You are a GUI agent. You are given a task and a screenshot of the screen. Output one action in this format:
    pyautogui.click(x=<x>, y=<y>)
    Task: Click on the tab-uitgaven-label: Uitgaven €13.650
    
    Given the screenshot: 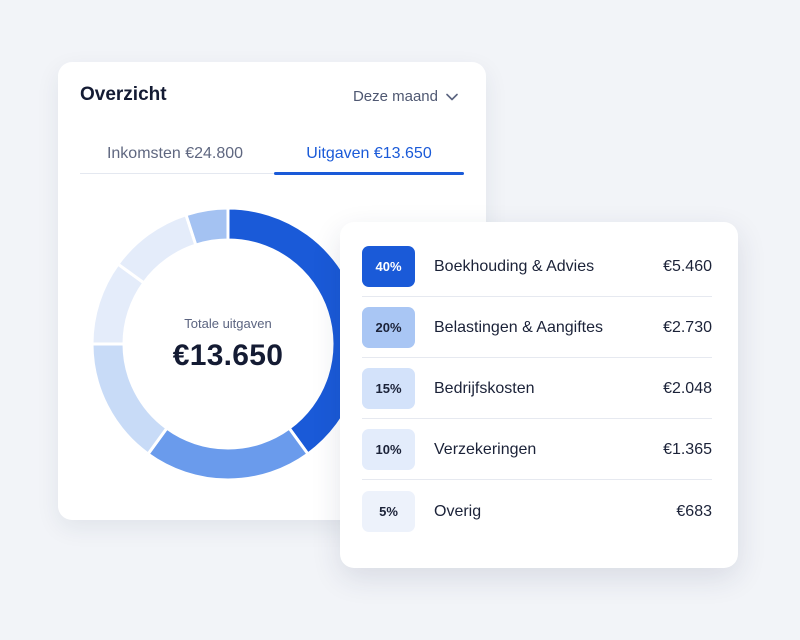 What is the action you would take?
    pyautogui.click(x=369, y=153)
    